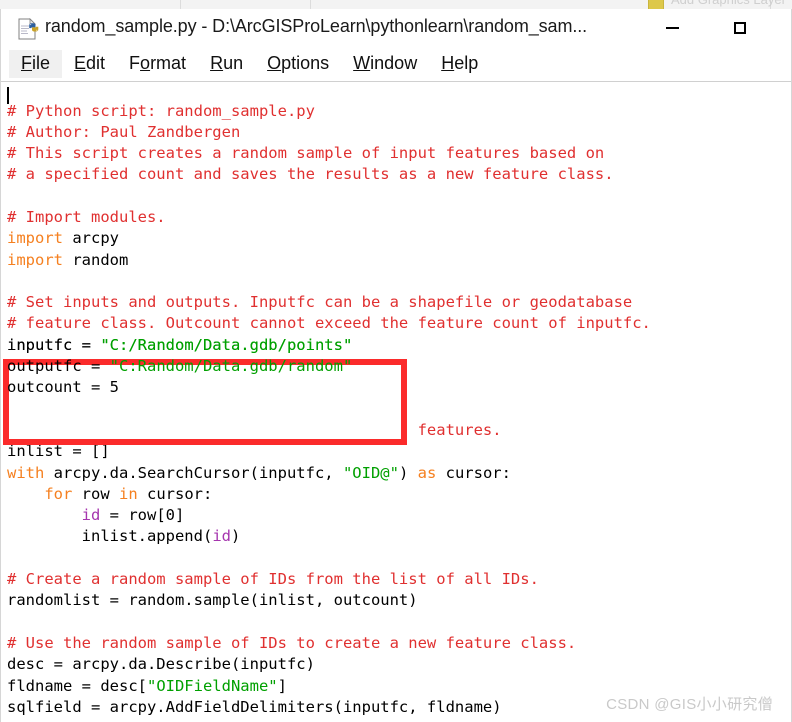  I want to click on code-token: "OIDFieldName", so click(212, 685).